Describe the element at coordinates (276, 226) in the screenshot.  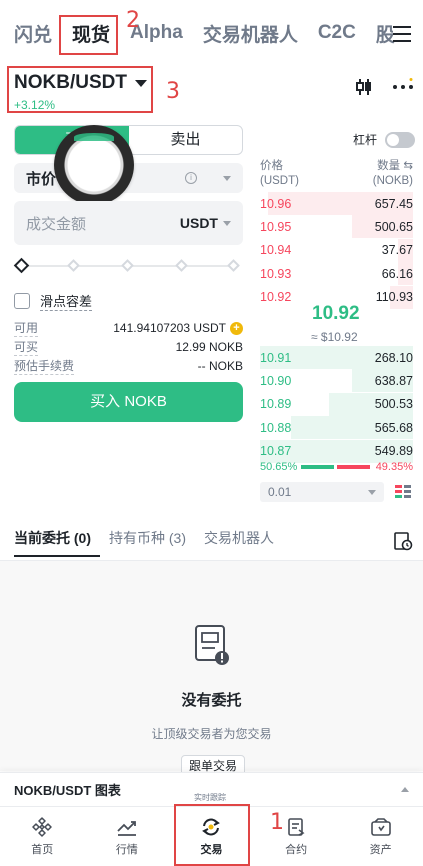
I see `ask-price: 10.95` at that location.